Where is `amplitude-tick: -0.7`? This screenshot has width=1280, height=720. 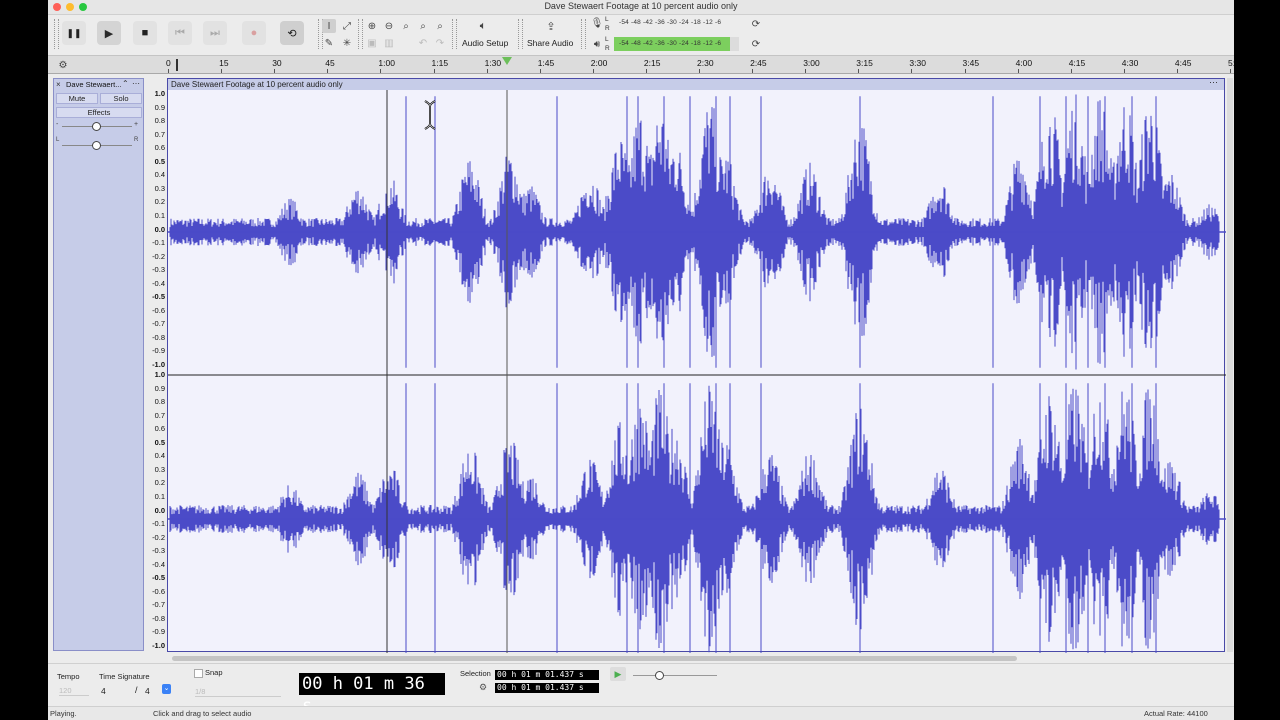 amplitude-tick: -0.7 is located at coordinates (158, 324).